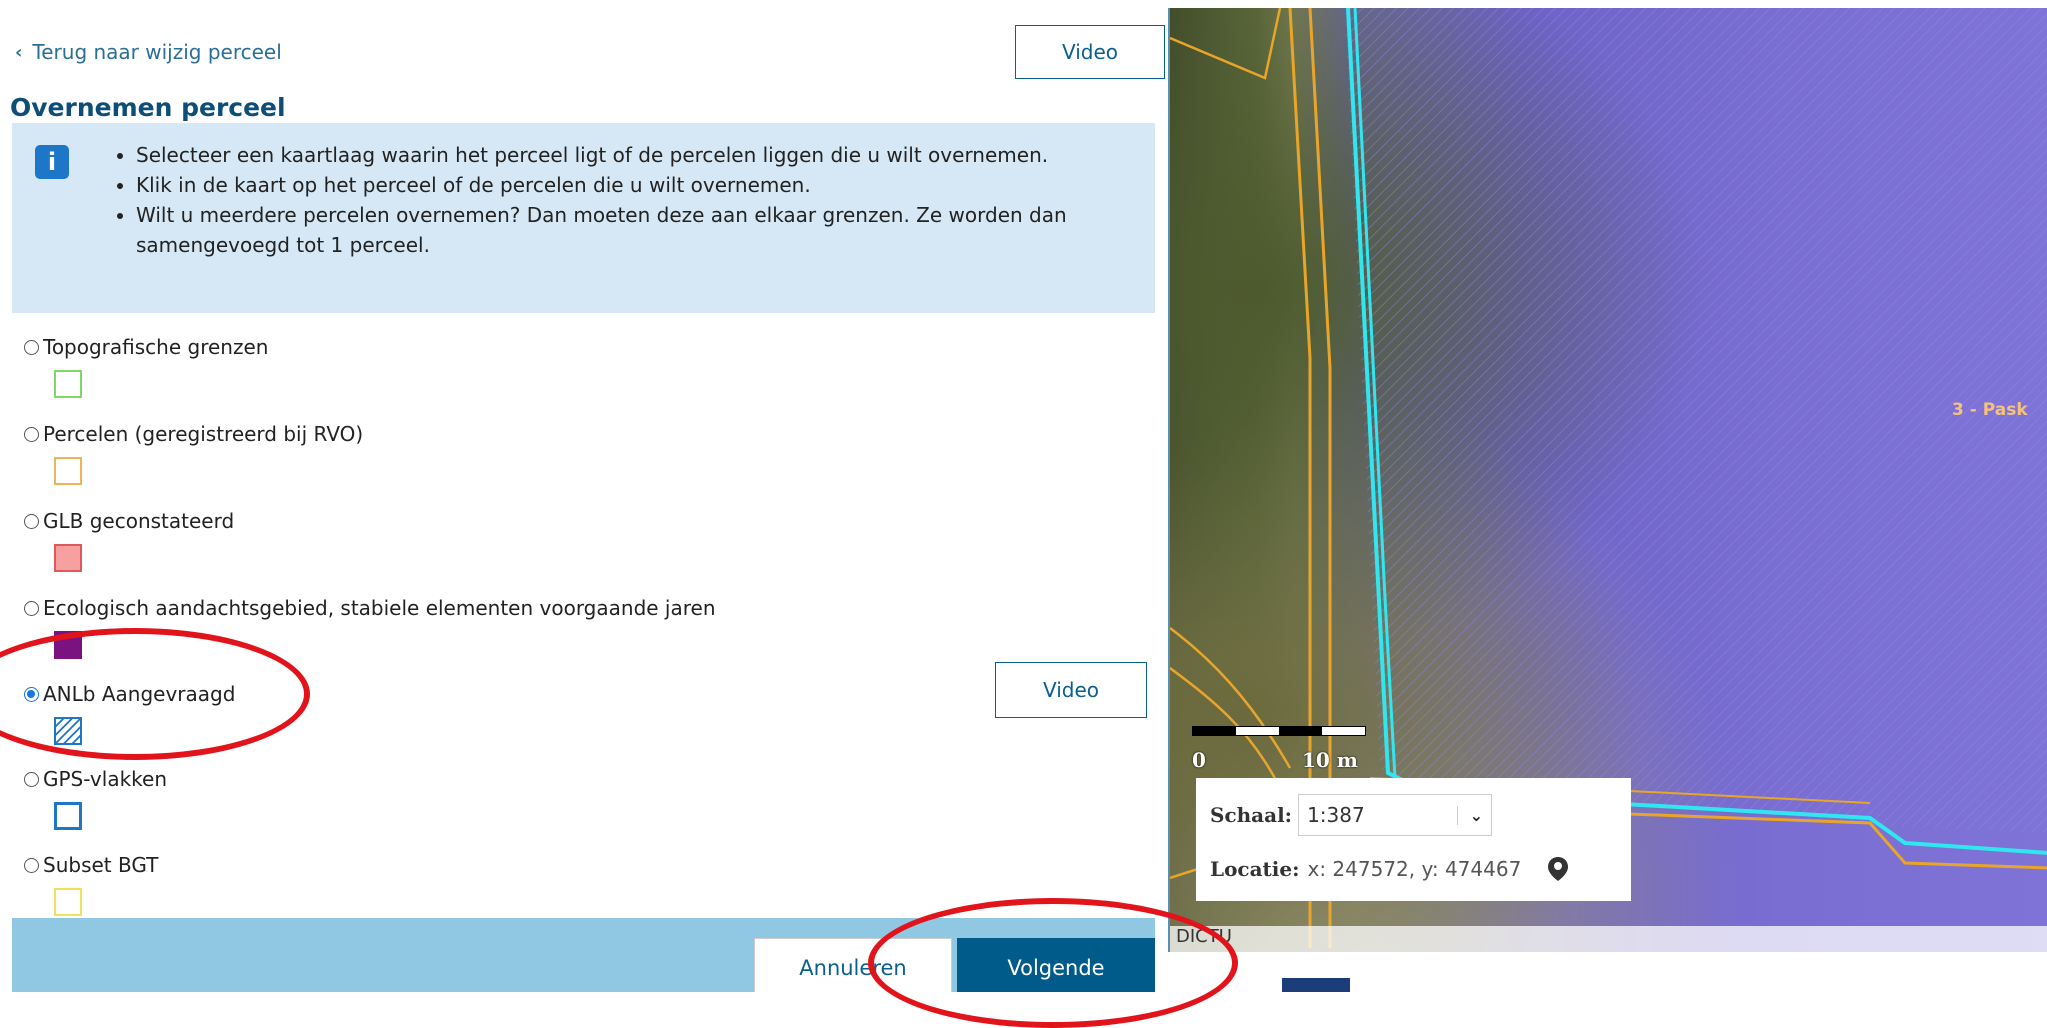  Describe the element at coordinates (1336, 815) in the screenshot. I see `scale-value: 1:387` at that location.